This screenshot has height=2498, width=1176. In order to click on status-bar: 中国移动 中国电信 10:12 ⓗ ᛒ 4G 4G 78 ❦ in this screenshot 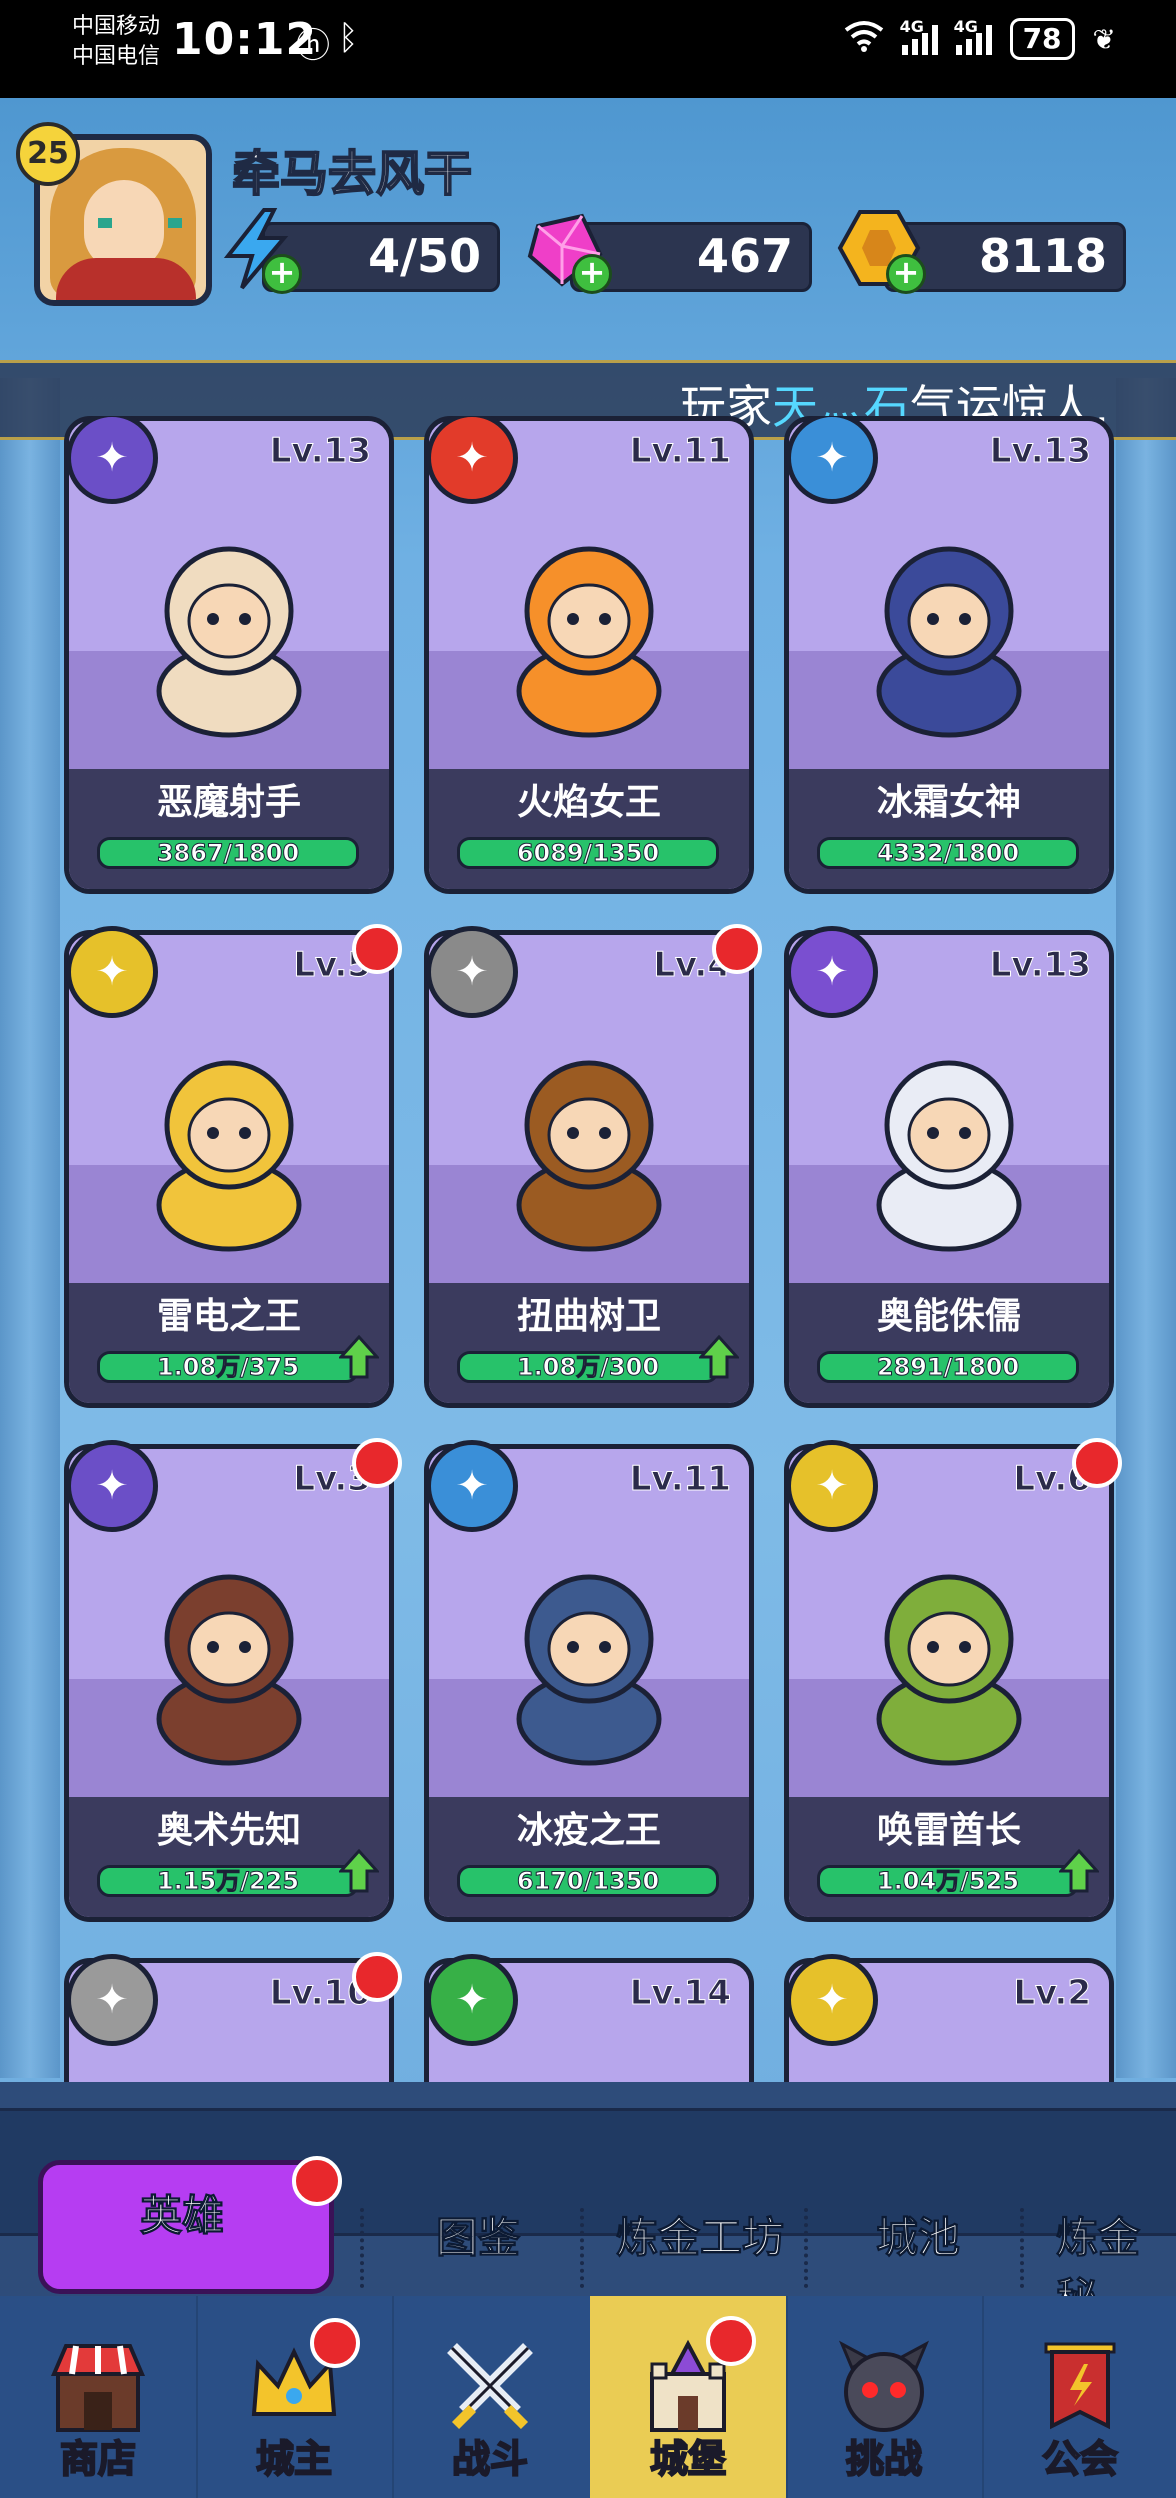, I will do `click(588, 49)`.